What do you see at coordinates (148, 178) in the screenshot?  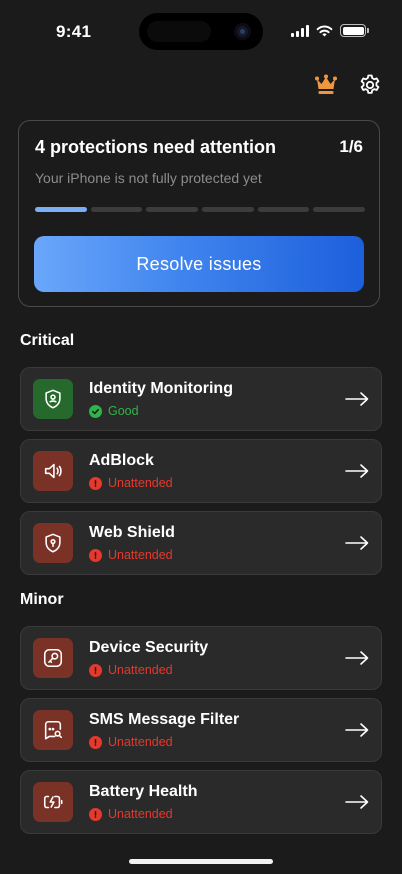 I see `summary-subtitle: Your iPhone is not fully protected yet` at bounding box center [148, 178].